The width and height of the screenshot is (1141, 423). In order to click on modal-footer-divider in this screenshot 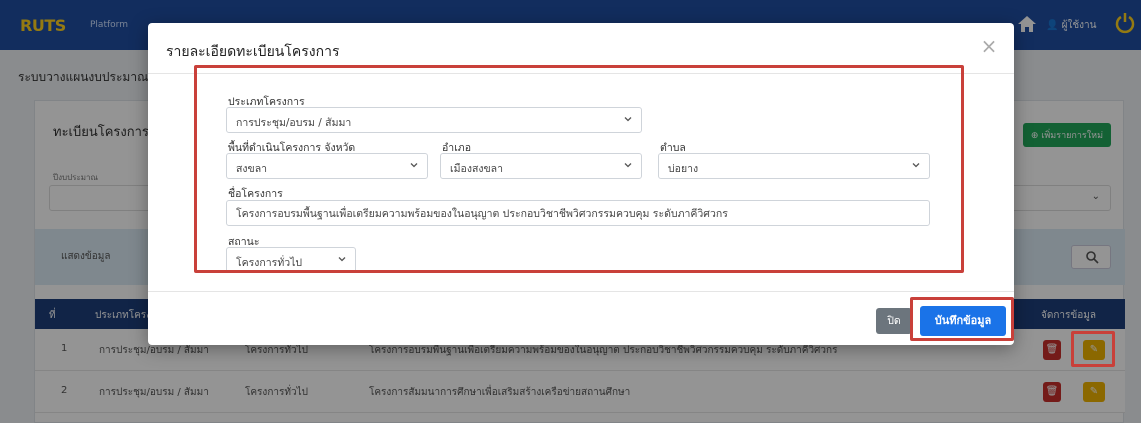, I will do `click(581, 291)`.